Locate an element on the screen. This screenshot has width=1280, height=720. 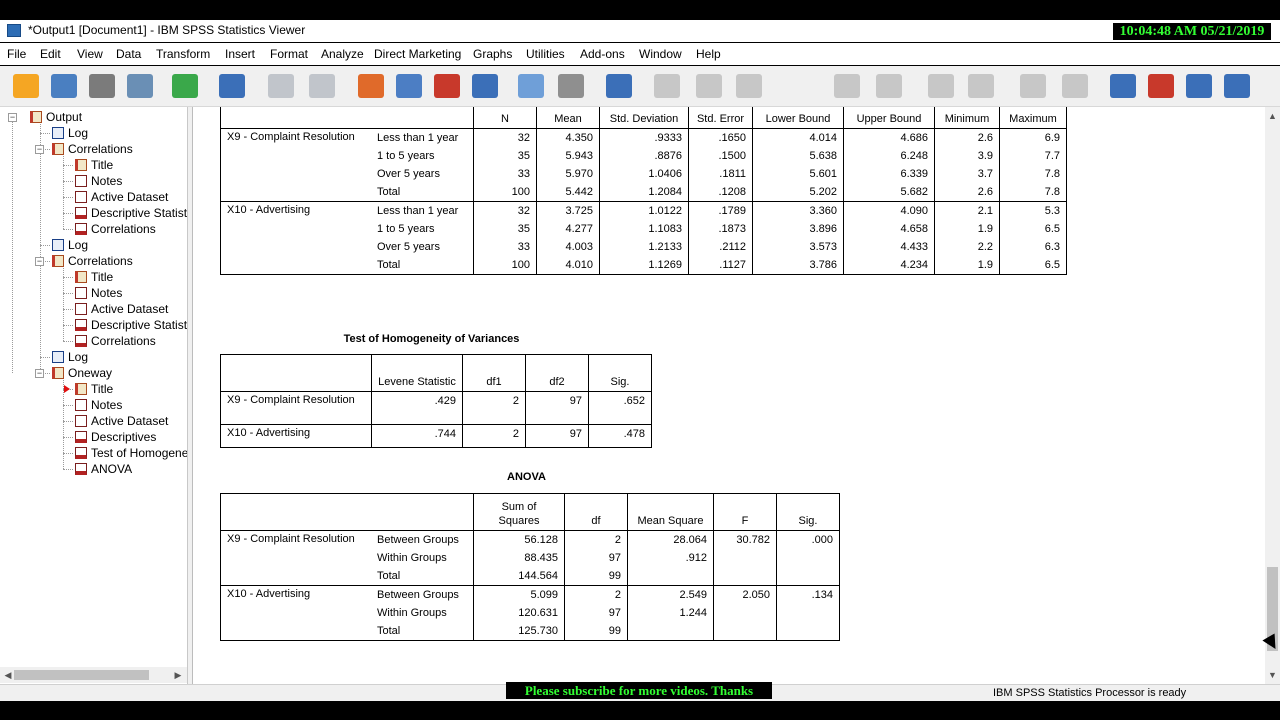
undo-icon is located at coordinates (281, 86).